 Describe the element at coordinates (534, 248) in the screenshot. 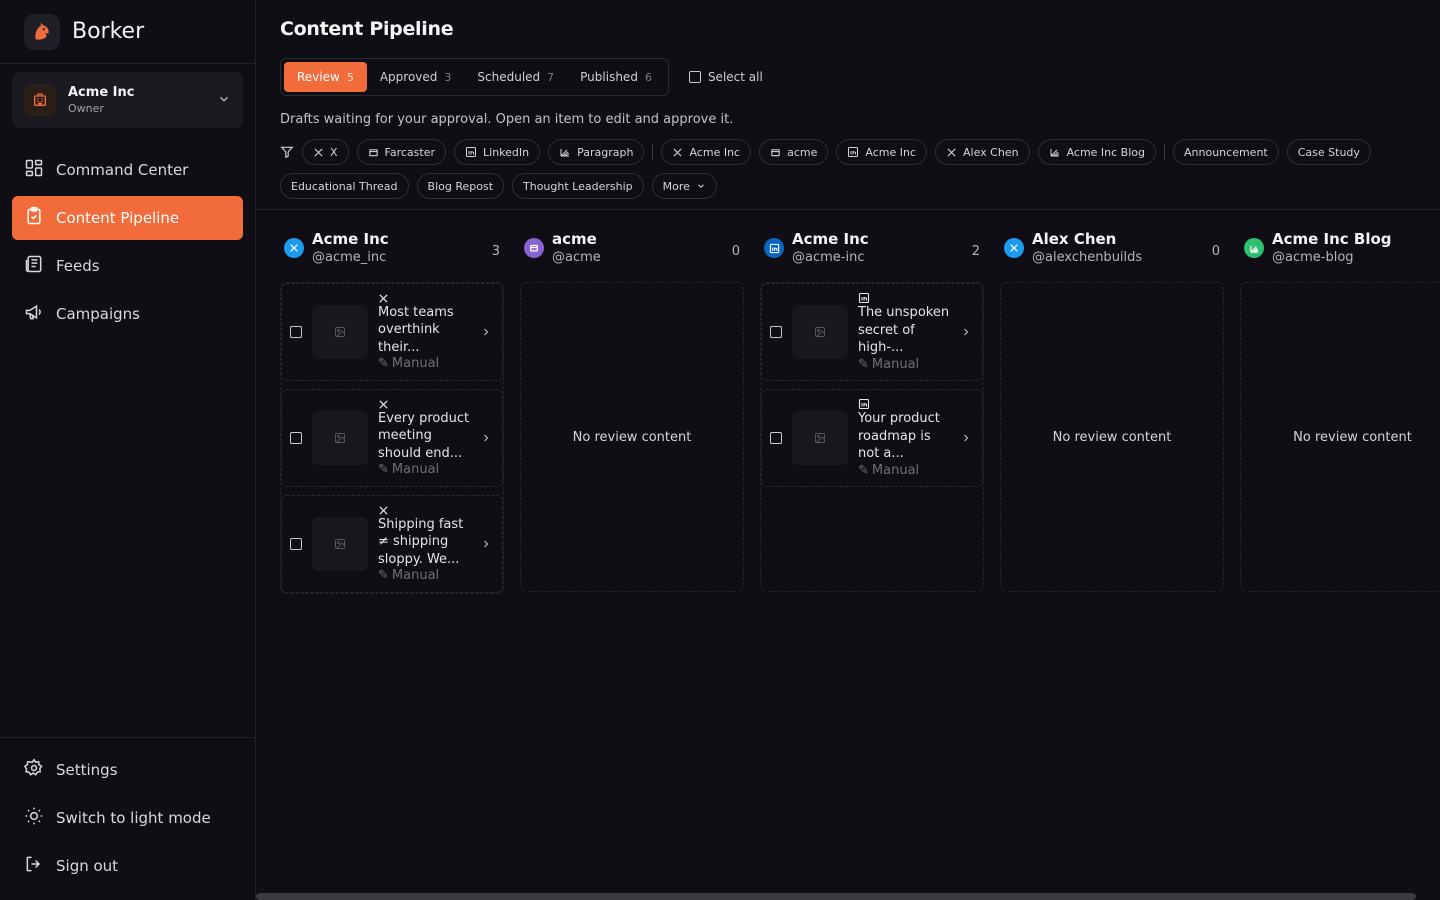

I see `farcaster-icon` at that location.